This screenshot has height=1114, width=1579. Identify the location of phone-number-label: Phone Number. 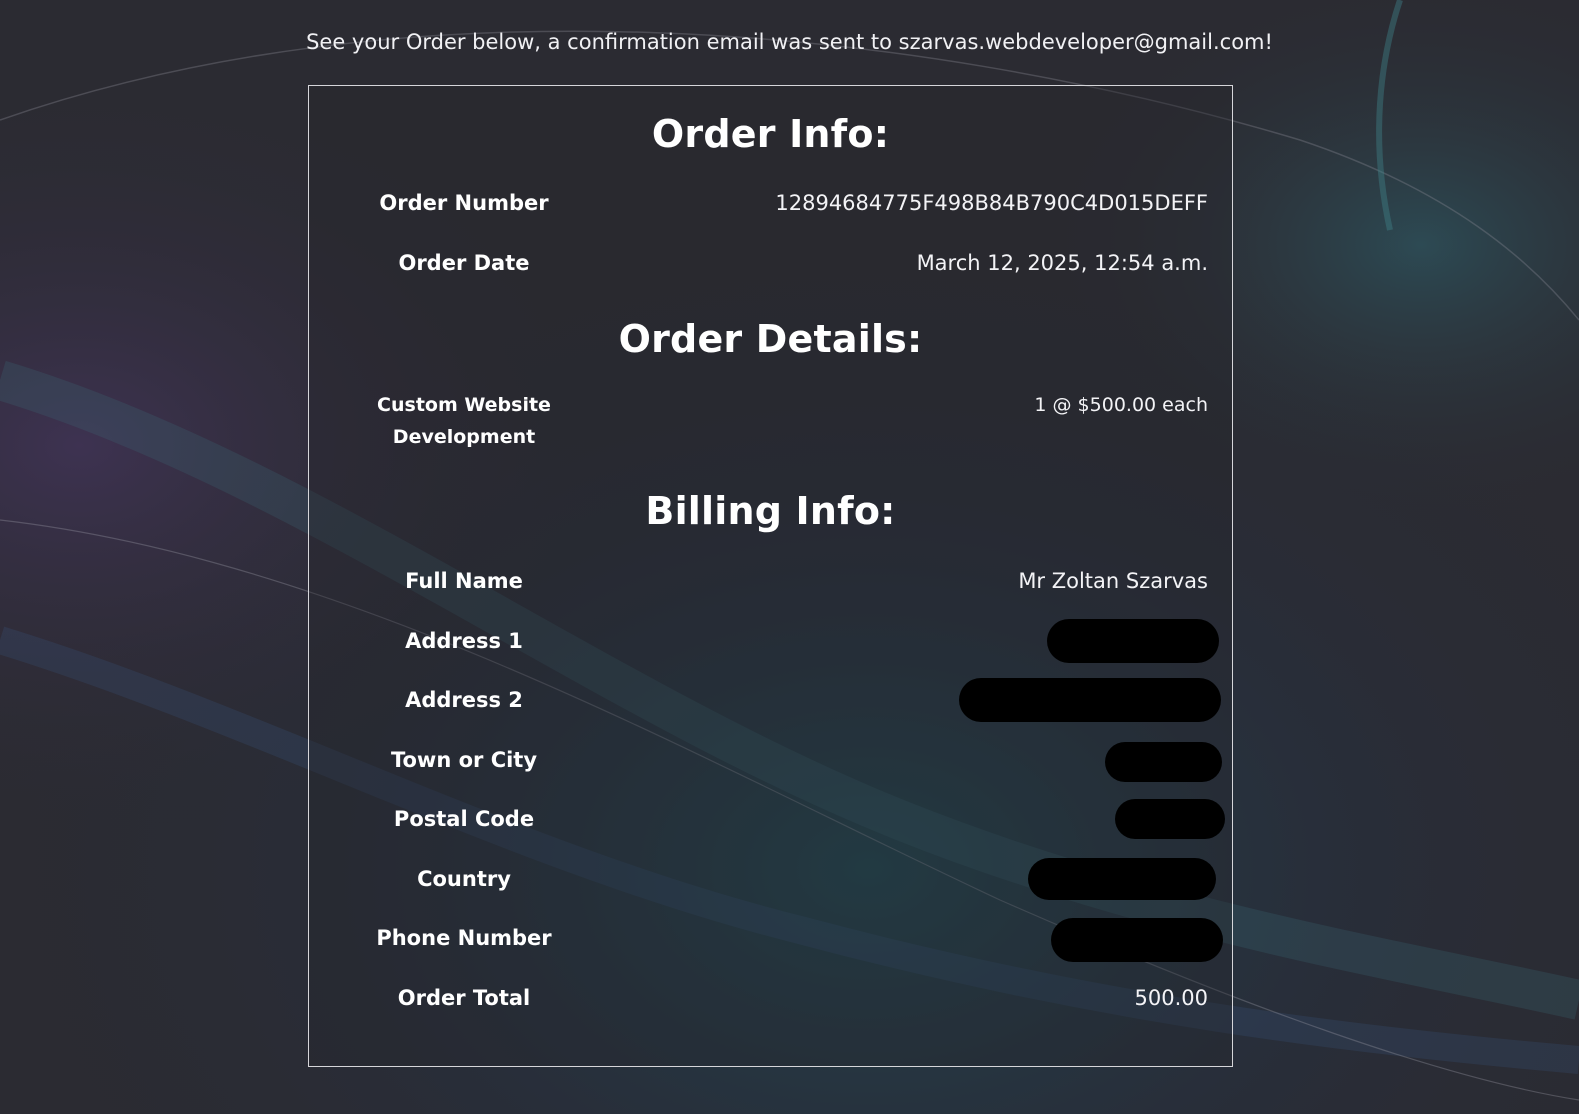
(464, 938).